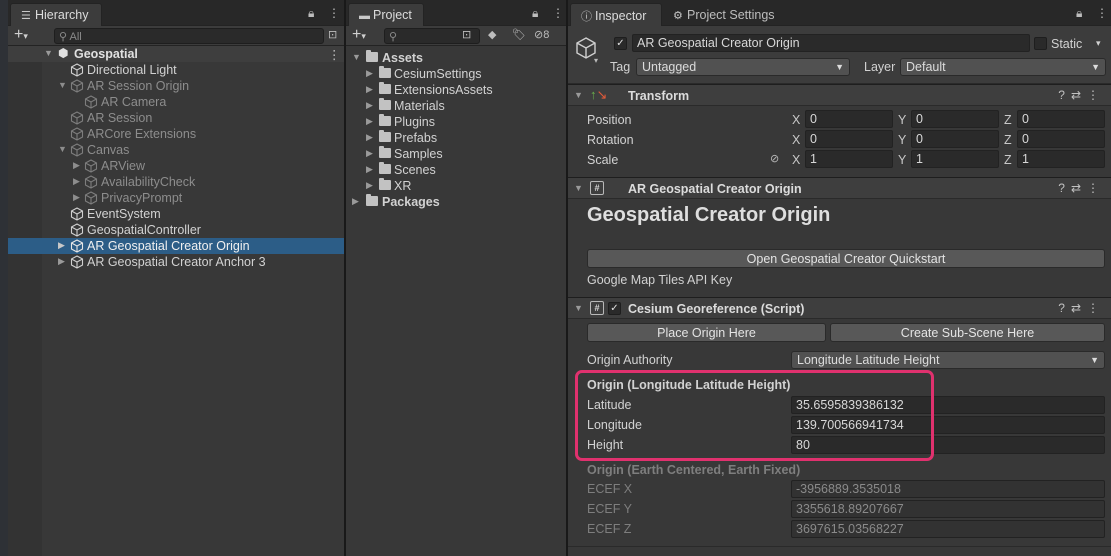  What do you see at coordinates (176, 182) in the screenshot?
I see `list-item: ▶ AvailabilityCheck` at bounding box center [176, 182].